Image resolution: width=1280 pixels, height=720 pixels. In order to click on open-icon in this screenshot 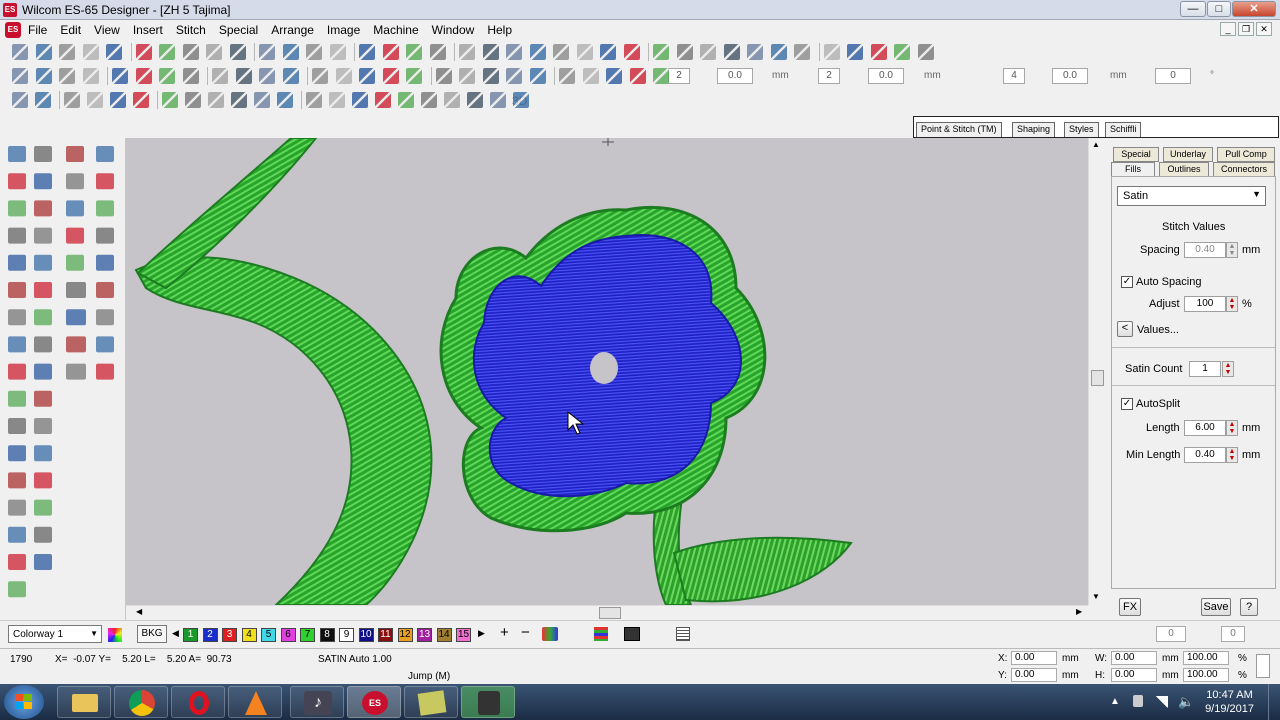, I will do `click(43, 76)`.